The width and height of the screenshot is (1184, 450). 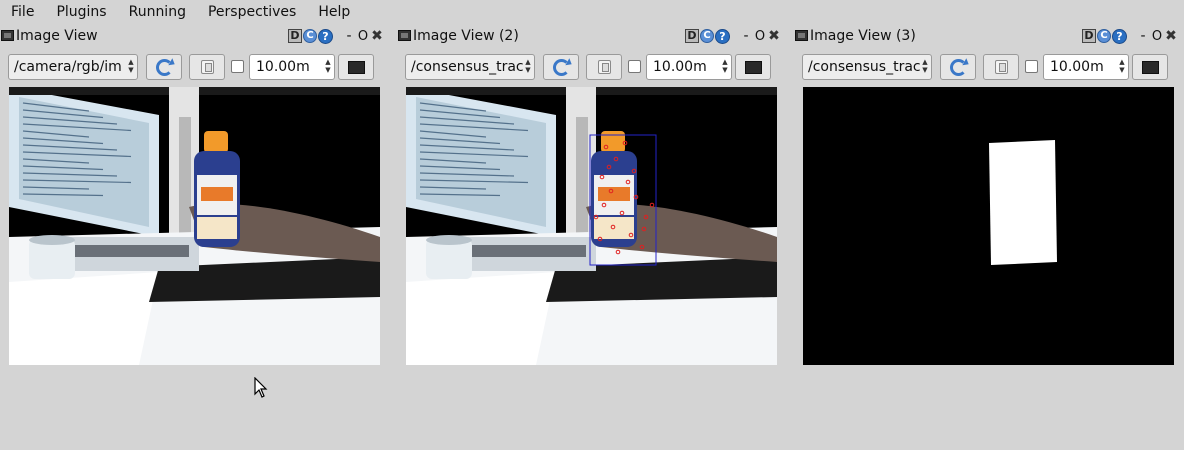 What do you see at coordinates (989, 36) in the screenshot?
I see `panel-title-bar: Image View (3) D C ? - O ✖` at bounding box center [989, 36].